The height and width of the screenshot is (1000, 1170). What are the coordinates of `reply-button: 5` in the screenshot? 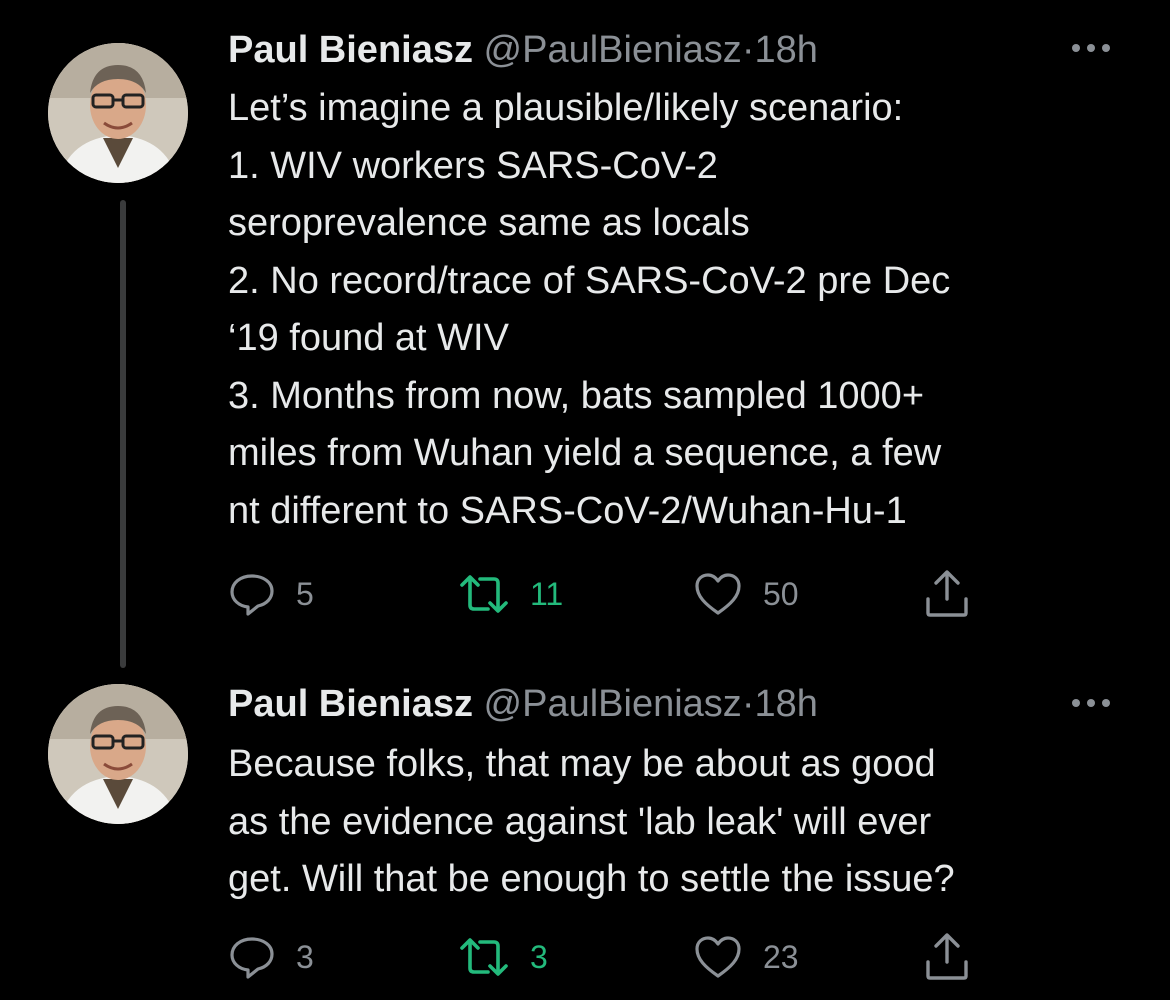 It's located at (271, 594).